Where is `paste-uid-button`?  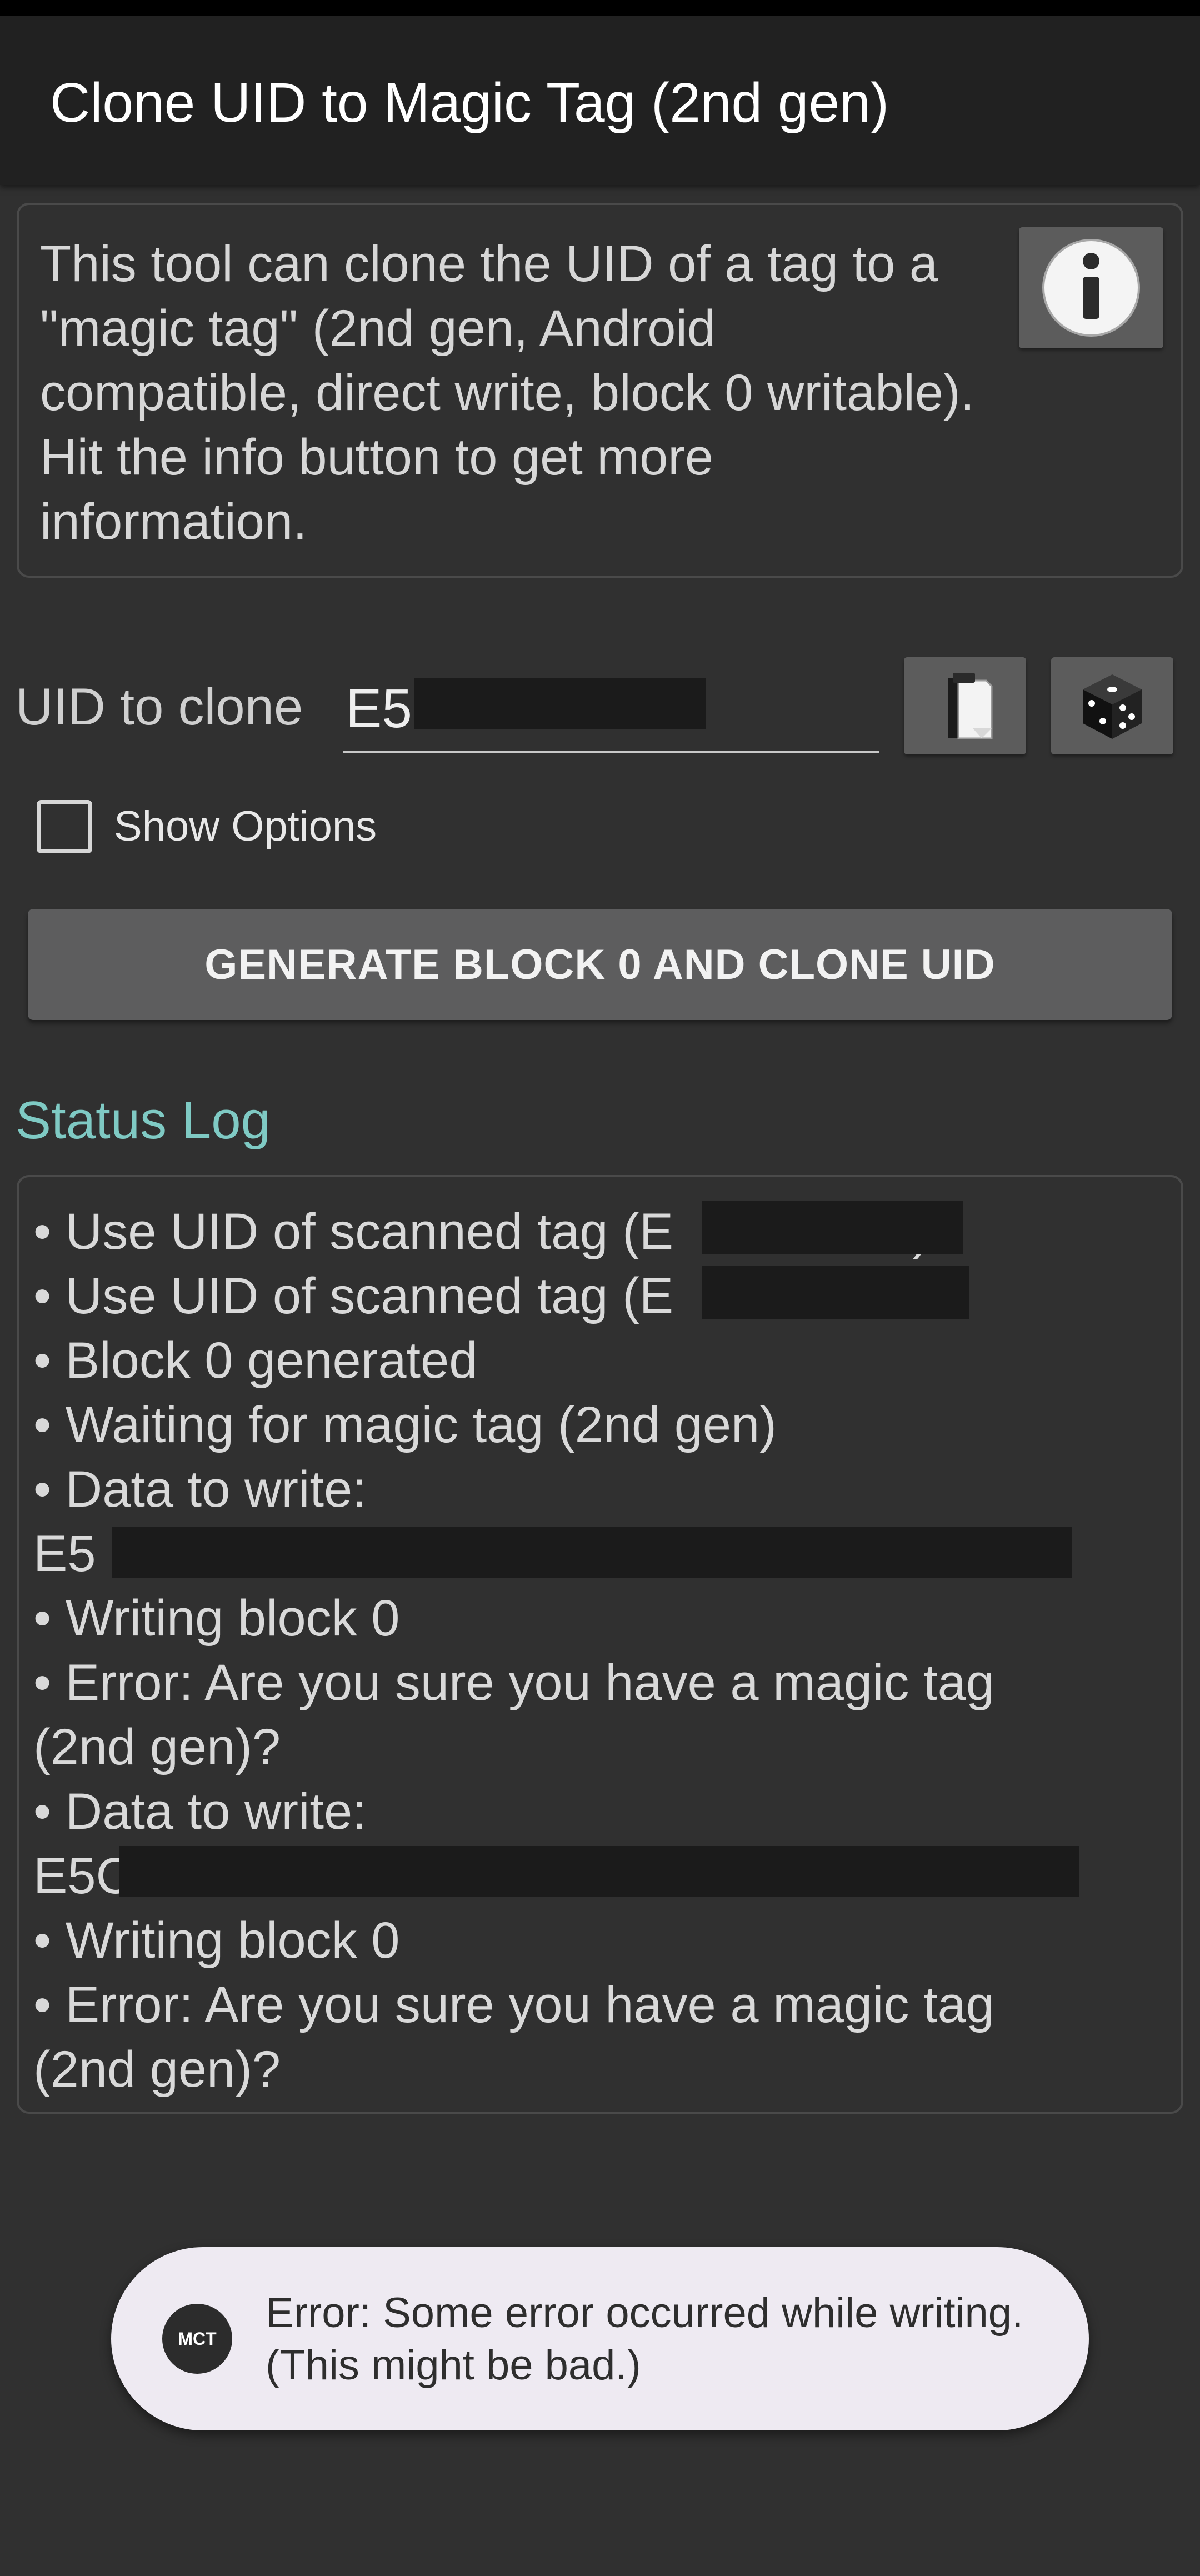 paste-uid-button is located at coordinates (965, 705).